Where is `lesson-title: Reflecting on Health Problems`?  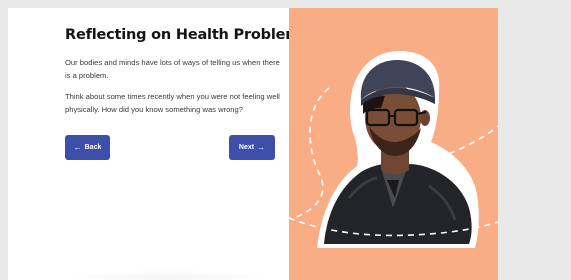 lesson-title: Reflecting on Health Problems is located at coordinates (187, 35).